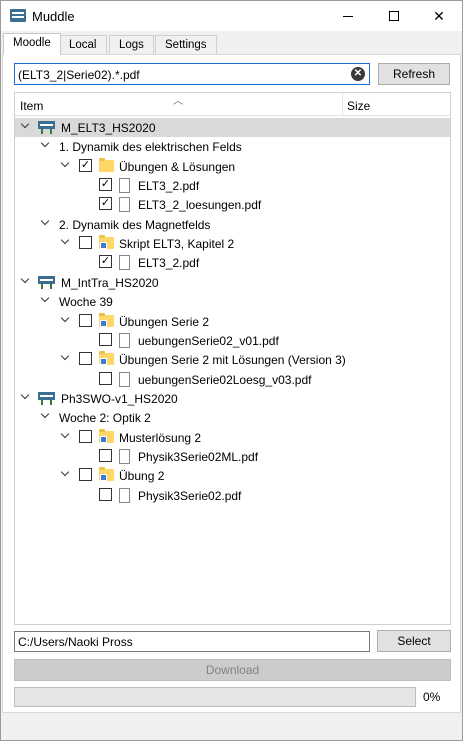 The image size is (463, 741). What do you see at coordinates (232, 321) in the screenshot?
I see `tree-row: Übungen Serie 2` at bounding box center [232, 321].